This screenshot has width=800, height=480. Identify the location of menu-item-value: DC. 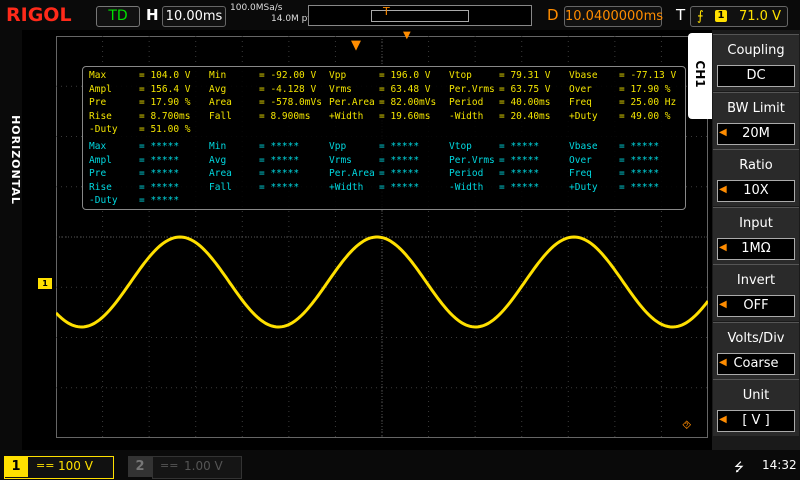
(756, 76).